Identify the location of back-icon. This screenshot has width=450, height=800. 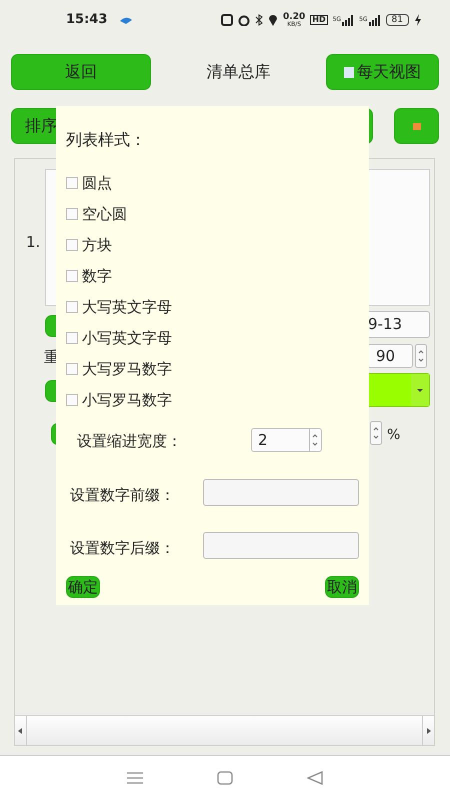
(315, 778).